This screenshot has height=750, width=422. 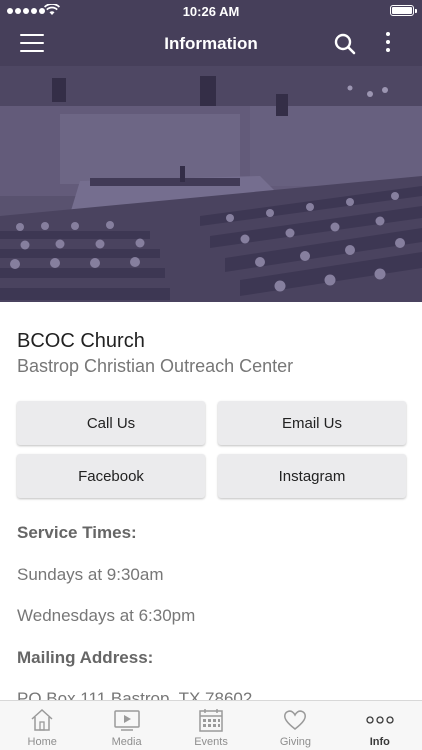 What do you see at coordinates (111, 476) in the screenshot?
I see `facebook-button: Facebook` at bounding box center [111, 476].